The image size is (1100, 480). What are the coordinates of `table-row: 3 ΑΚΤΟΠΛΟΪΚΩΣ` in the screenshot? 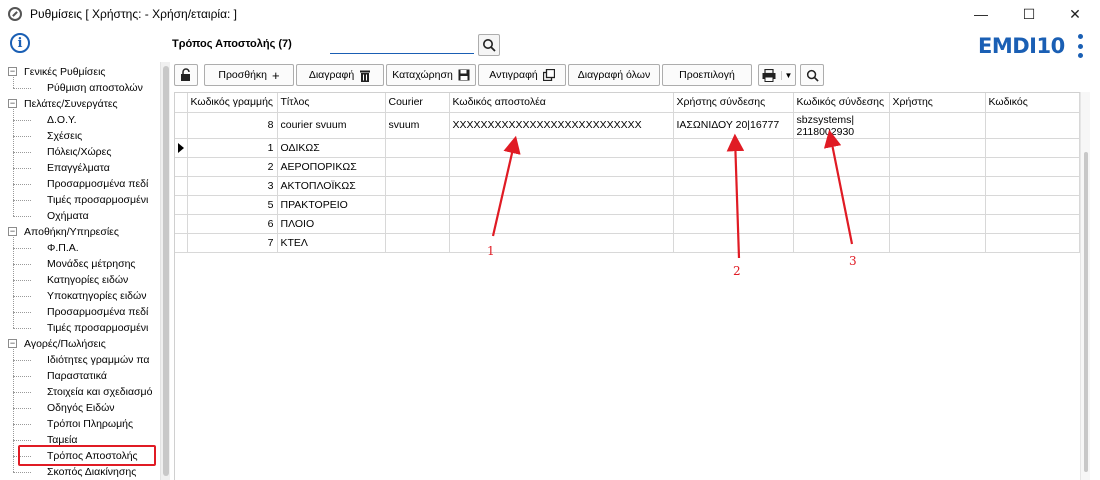 It's located at (627, 186).